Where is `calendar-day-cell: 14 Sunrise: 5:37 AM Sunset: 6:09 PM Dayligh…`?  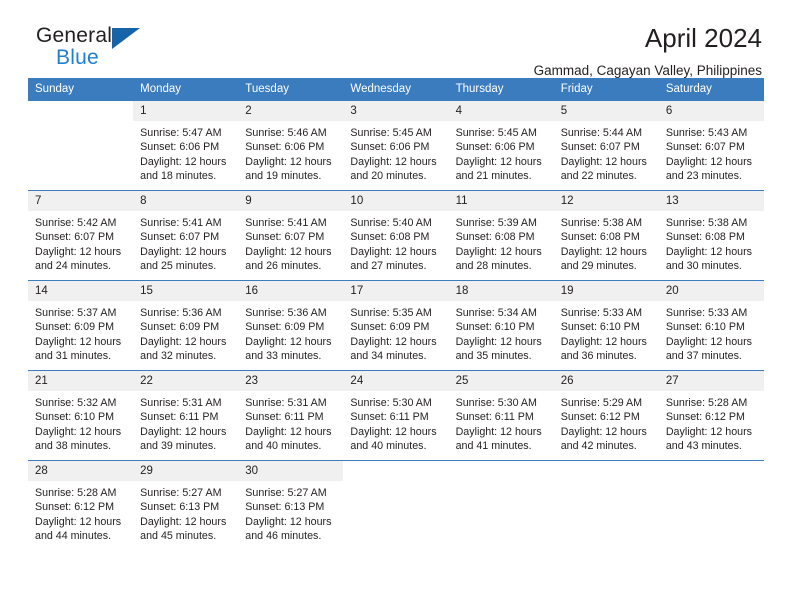 calendar-day-cell: 14 Sunrise: 5:37 AM Sunset: 6:09 PM Dayligh… is located at coordinates (81, 325).